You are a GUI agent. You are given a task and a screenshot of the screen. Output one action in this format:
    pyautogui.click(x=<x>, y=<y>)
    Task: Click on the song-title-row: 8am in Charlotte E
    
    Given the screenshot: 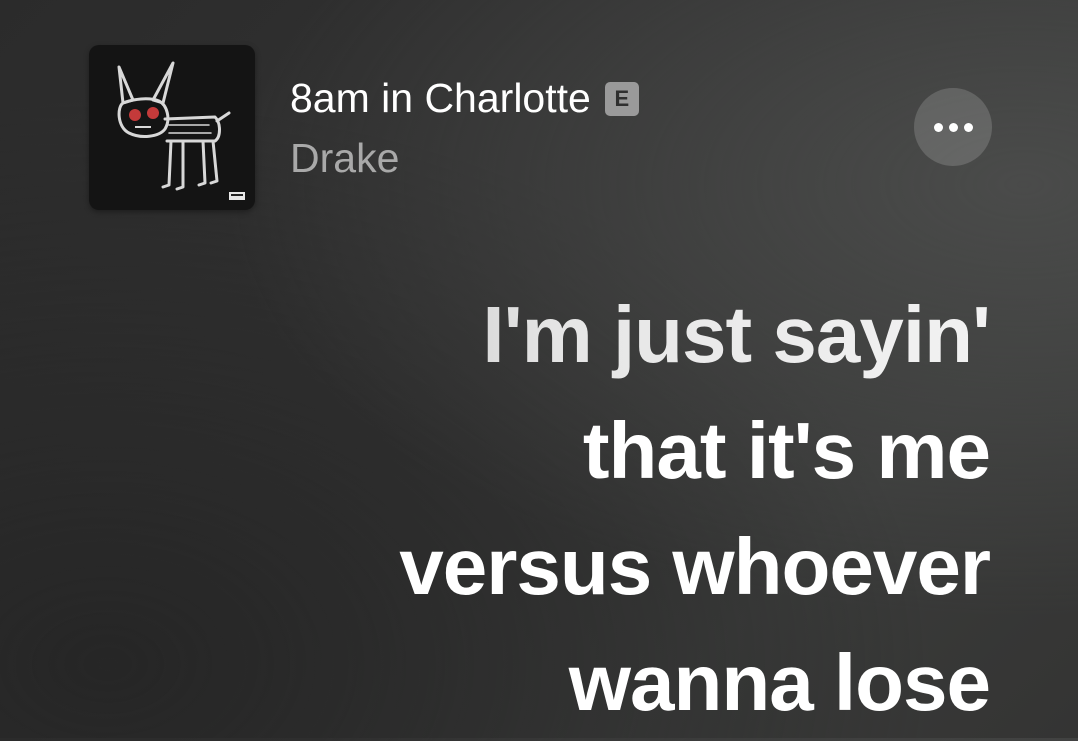 What is the action you would take?
    pyautogui.click(x=464, y=98)
    